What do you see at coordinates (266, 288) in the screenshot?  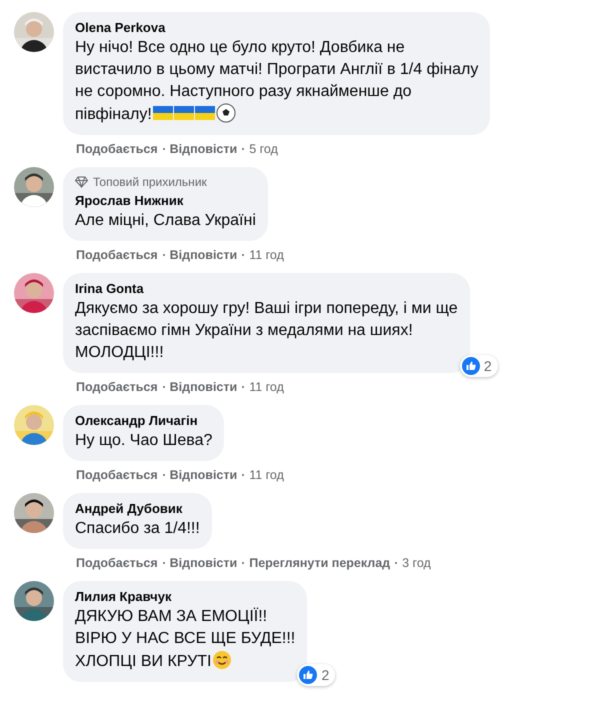 I see `author-name: Irina Gonta` at bounding box center [266, 288].